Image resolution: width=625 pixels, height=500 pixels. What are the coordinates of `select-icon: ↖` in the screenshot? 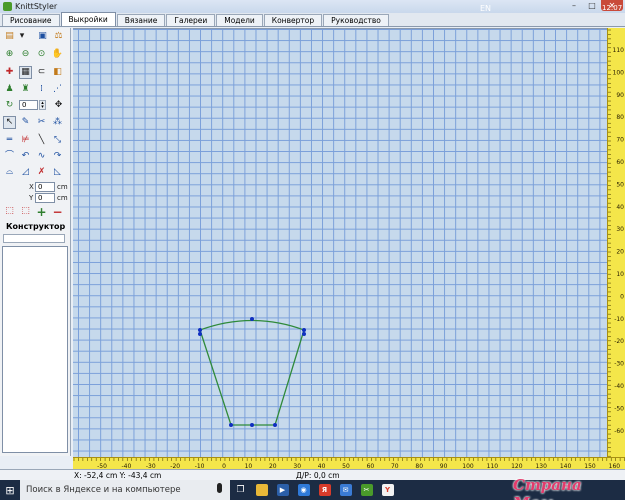 It's located at (9, 122).